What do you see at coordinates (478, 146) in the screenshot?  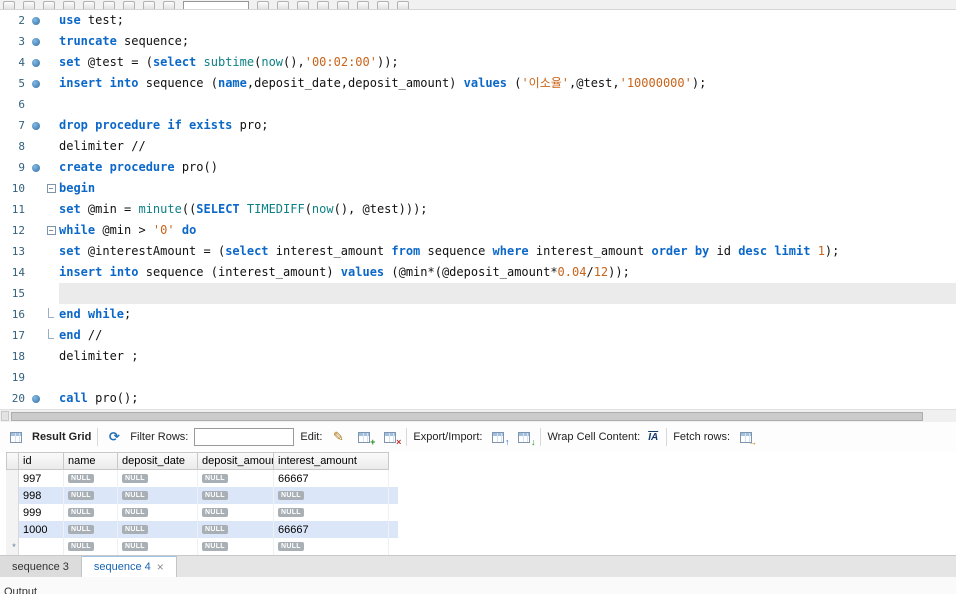 I see `code-line-8: 8 delimiter //` at bounding box center [478, 146].